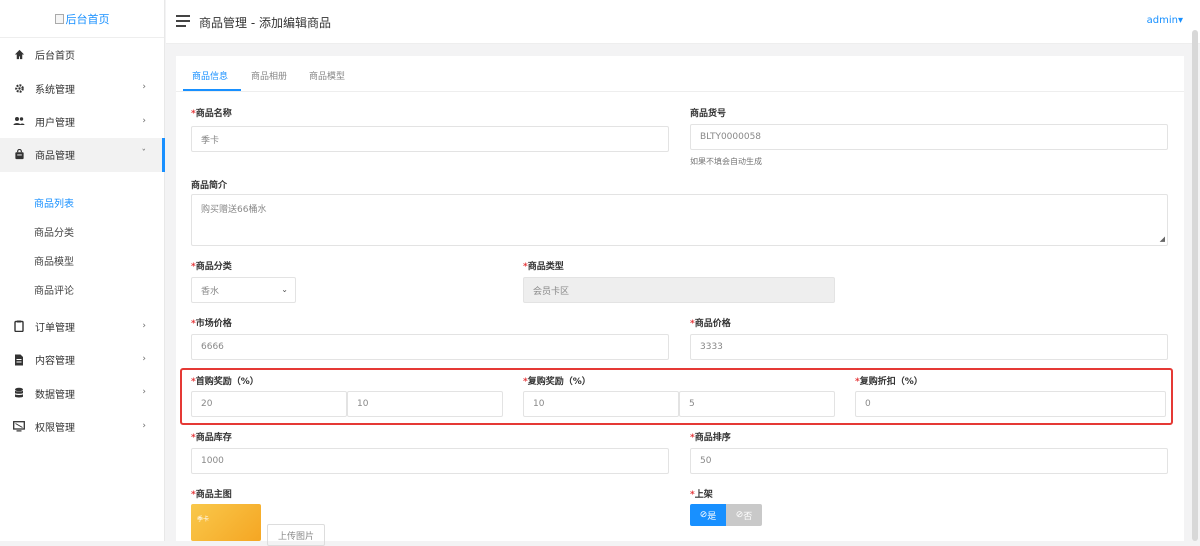 The width and height of the screenshot is (1200, 546). I want to click on check-circle-icon: ⊘, so click(703, 515).